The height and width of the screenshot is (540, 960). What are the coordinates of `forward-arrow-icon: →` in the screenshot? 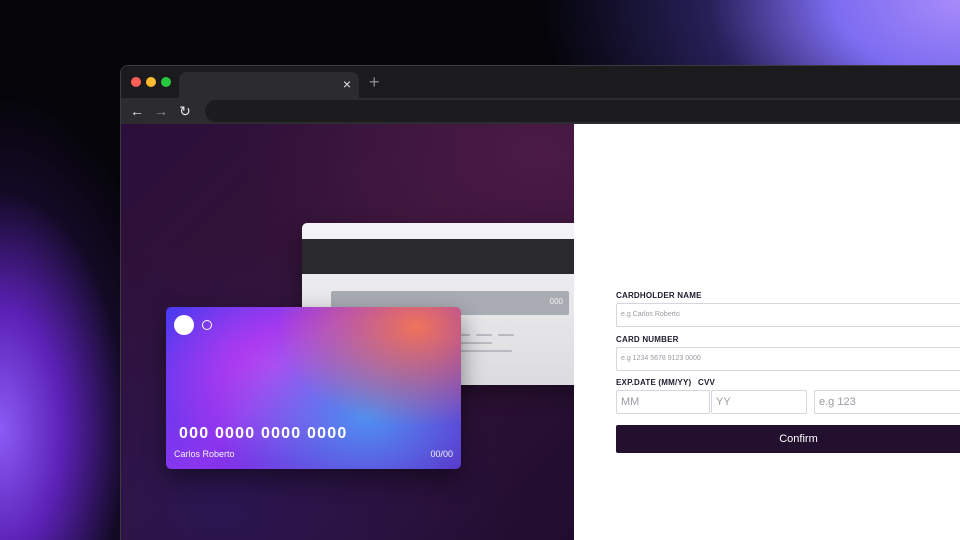 It's located at (161, 111).